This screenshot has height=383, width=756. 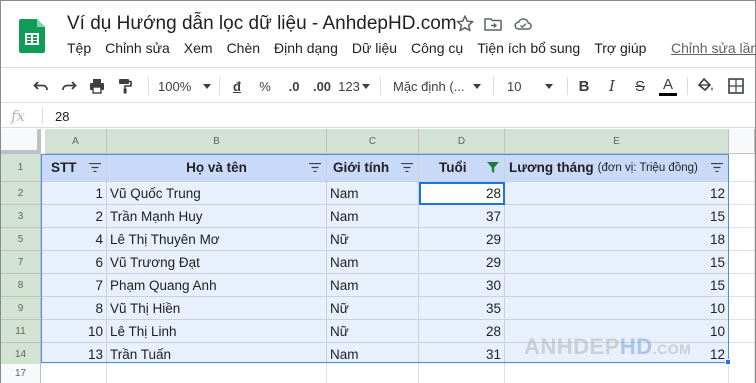 What do you see at coordinates (373, 141) in the screenshot?
I see `column-header-c: C` at bounding box center [373, 141].